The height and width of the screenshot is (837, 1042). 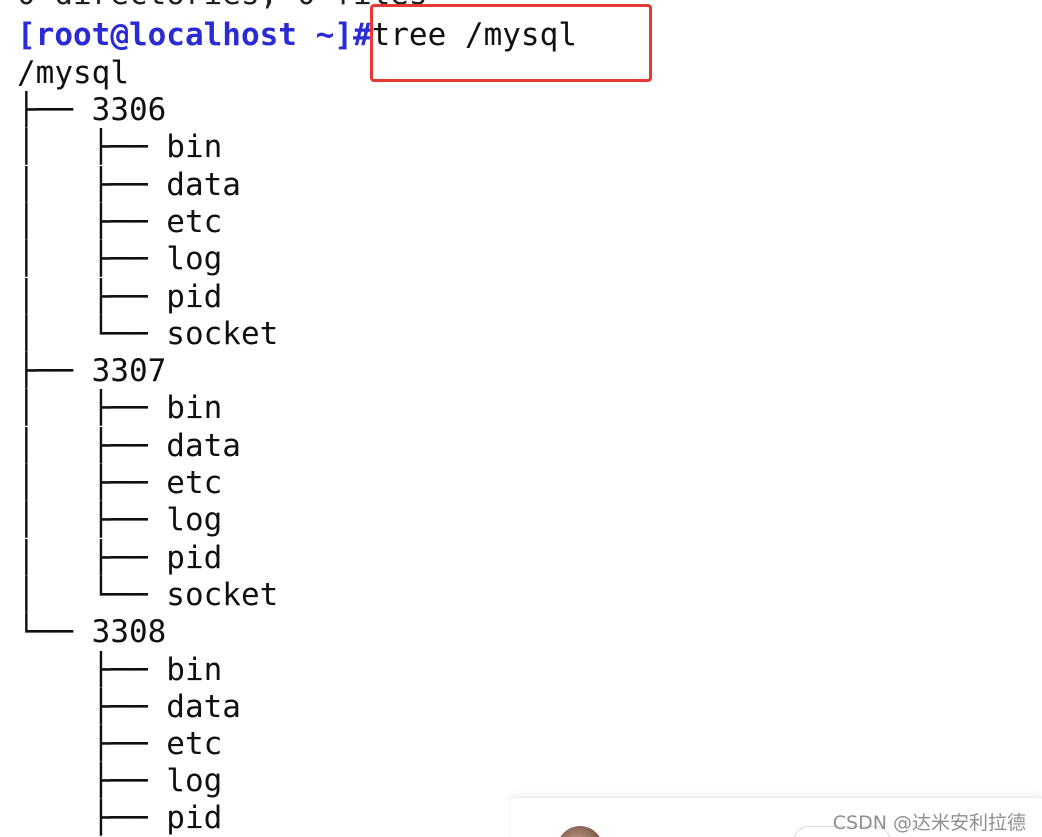 I want to click on tree-line: ├── 3306, so click(x=92, y=110).